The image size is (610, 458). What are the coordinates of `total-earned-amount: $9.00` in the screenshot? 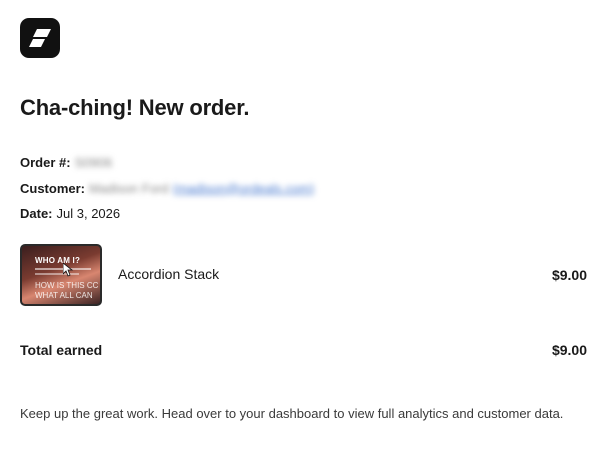 It's located at (569, 350).